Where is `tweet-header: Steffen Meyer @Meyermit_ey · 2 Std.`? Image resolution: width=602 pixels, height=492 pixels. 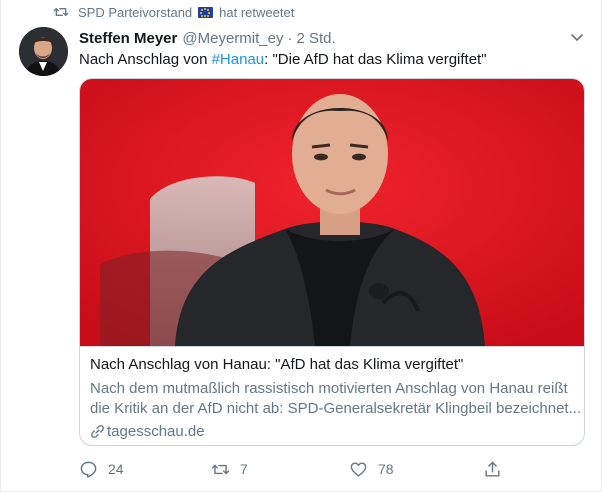
tweet-header: Steffen Meyer @Meyermit_ey · 2 Std. is located at coordinates (207, 38).